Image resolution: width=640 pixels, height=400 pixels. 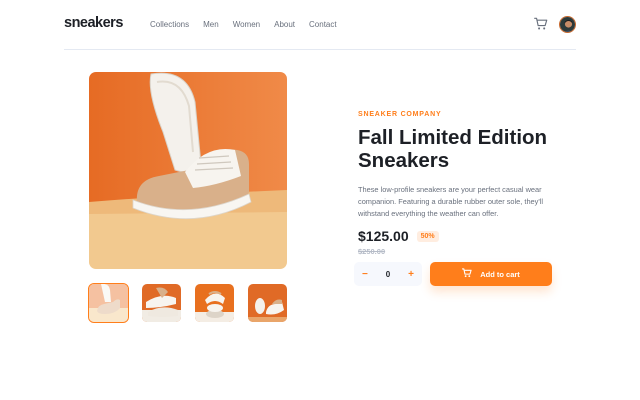 I want to click on user-avatar, so click(x=567, y=24).